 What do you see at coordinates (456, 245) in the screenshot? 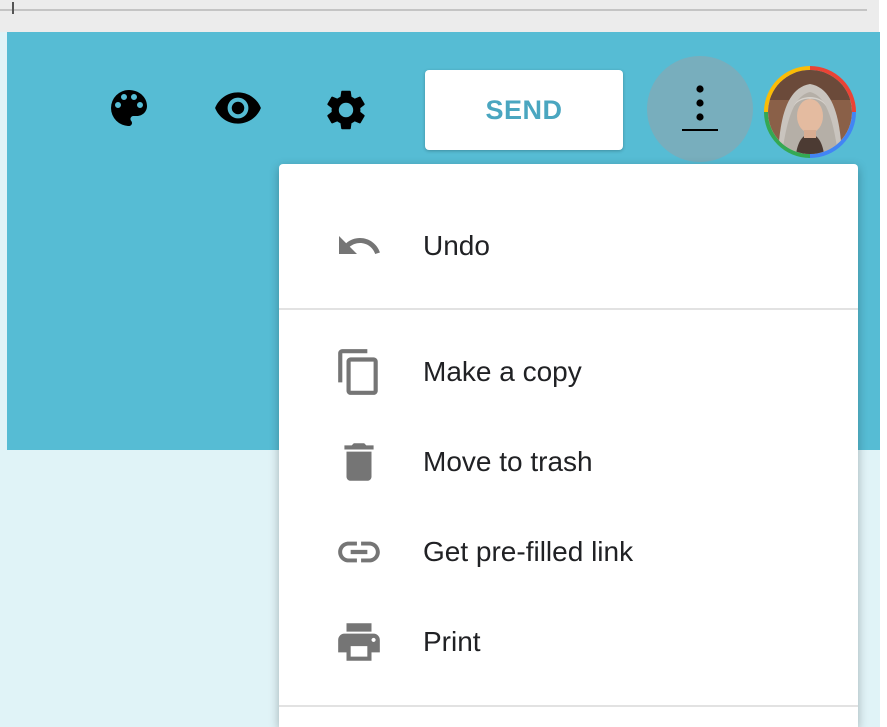
I see `menu-item-label: Undo` at bounding box center [456, 245].